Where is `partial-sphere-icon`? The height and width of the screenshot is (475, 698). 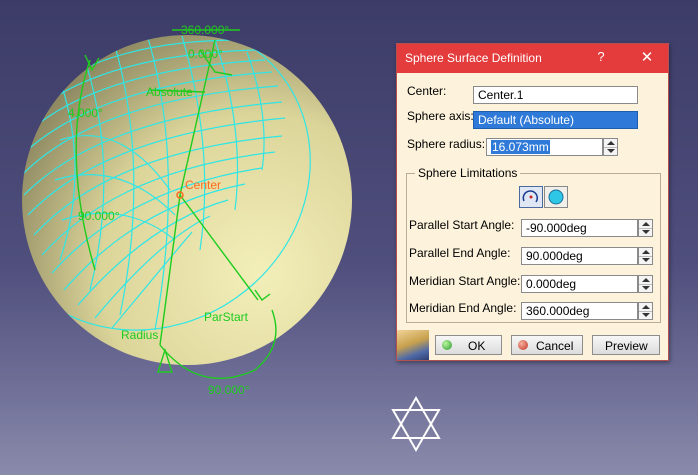 partial-sphere-icon is located at coordinates (530, 196).